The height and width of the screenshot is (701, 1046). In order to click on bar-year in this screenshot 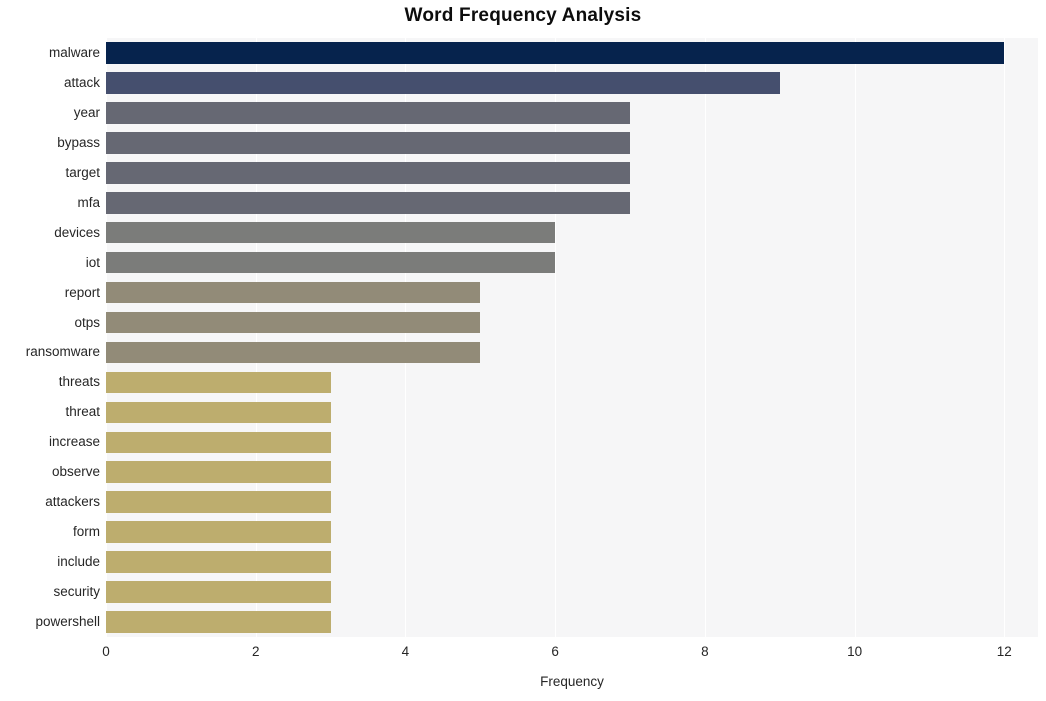, I will do `click(368, 113)`.